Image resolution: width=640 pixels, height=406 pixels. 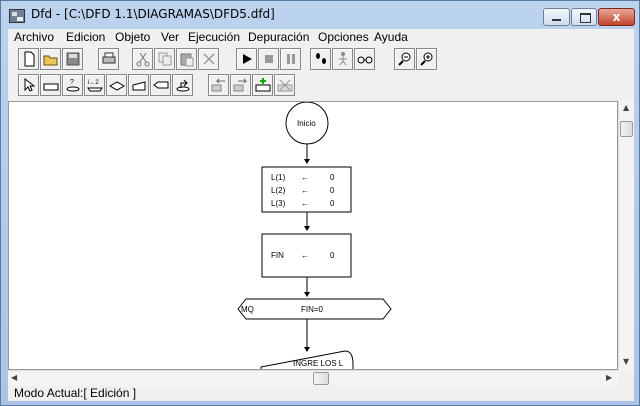 I want to click on start-label: Inicio, so click(x=306, y=123).